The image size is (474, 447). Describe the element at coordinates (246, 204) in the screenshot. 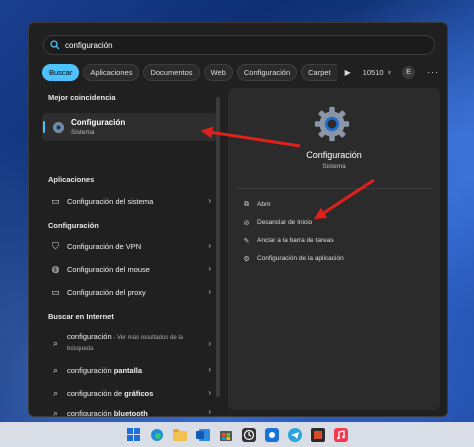

I see `open-icon: ⧉` at that location.